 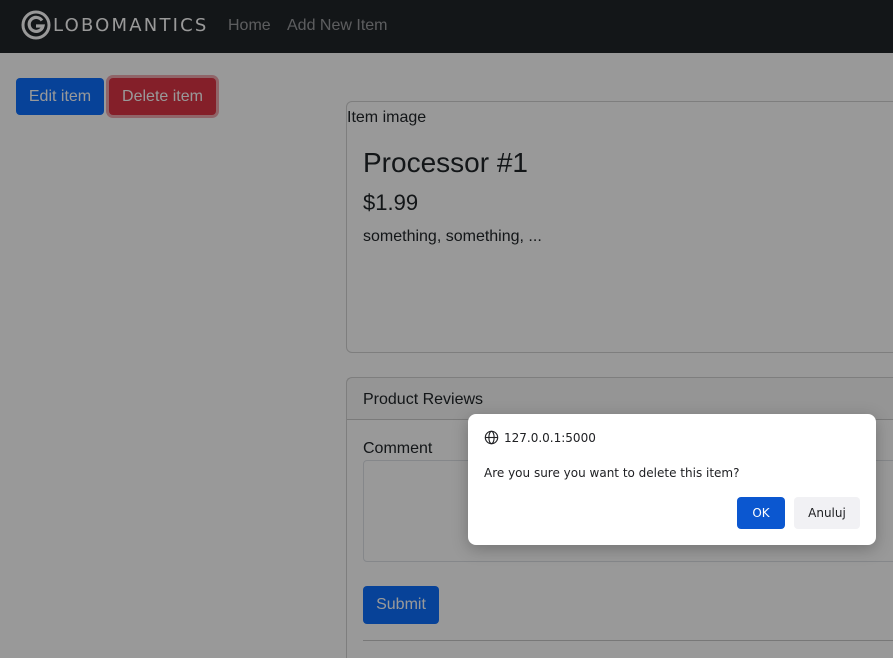 What do you see at coordinates (827, 513) in the screenshot?
I see `dialog-cancel-button: Anuluj` at bounding box center [827, 513].